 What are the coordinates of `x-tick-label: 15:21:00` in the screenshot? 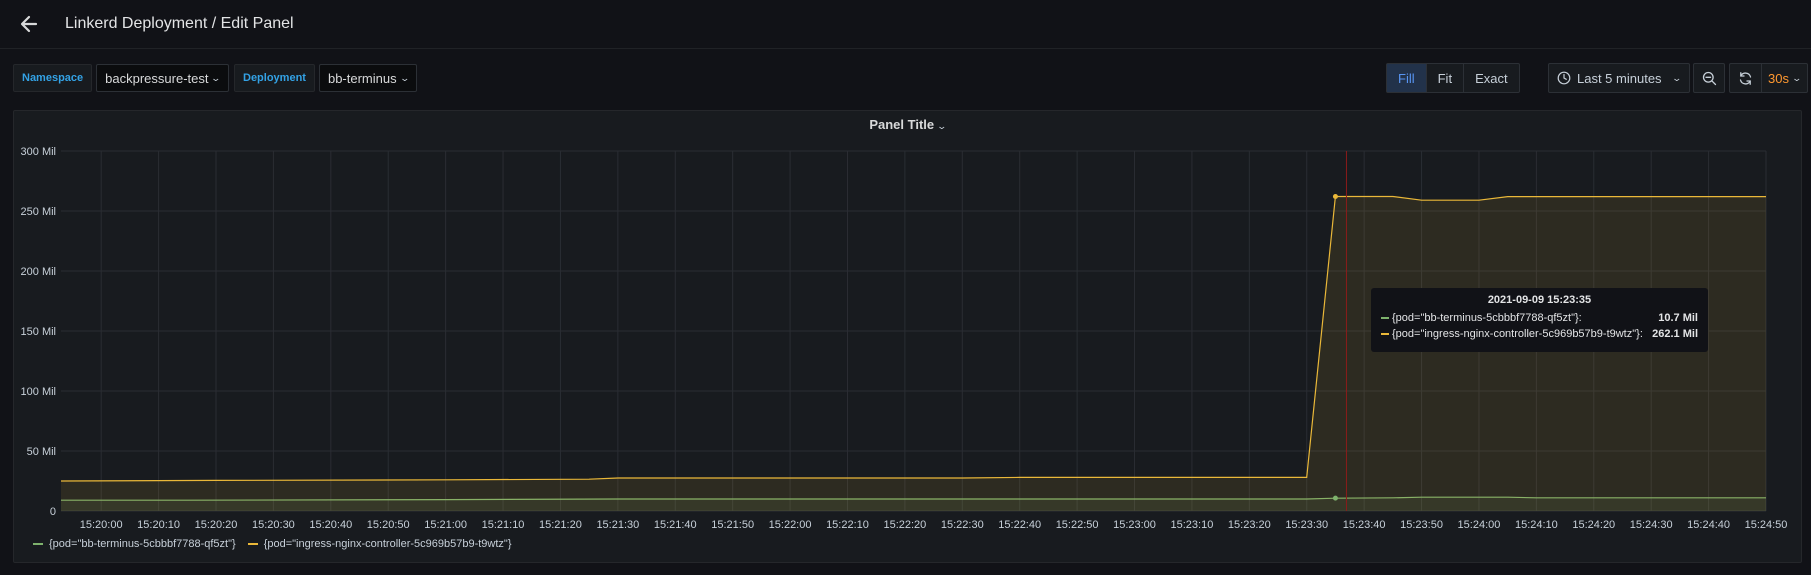 It's located at (445, 525).